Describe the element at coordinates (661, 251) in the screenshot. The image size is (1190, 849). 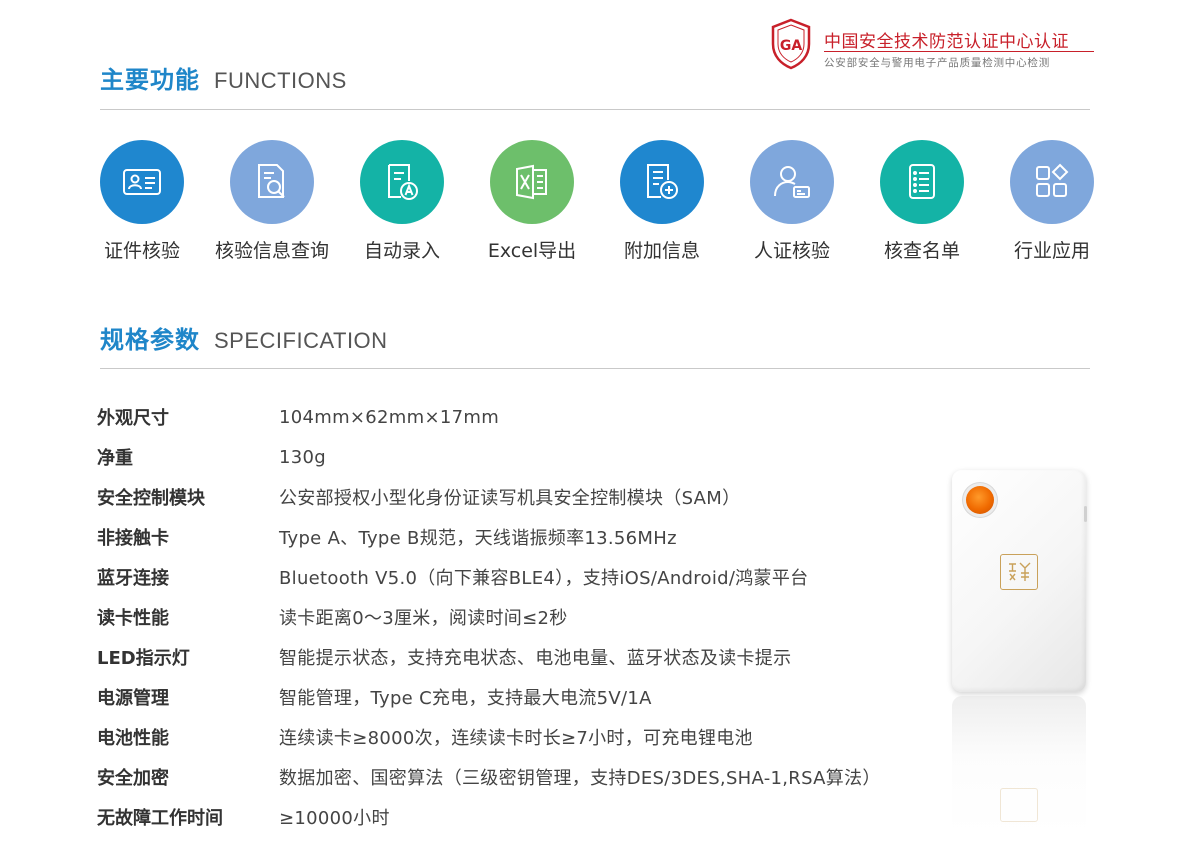
I see `function-label: 附加信息` at that location.